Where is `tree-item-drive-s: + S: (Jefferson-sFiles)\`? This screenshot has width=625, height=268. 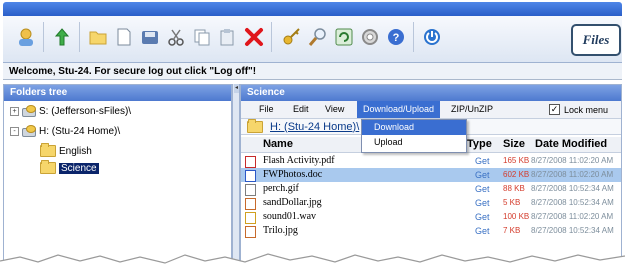
tree-item-drive-s: + S: (Jefferson-sFiles)\ is located at coordinates (70, 111).